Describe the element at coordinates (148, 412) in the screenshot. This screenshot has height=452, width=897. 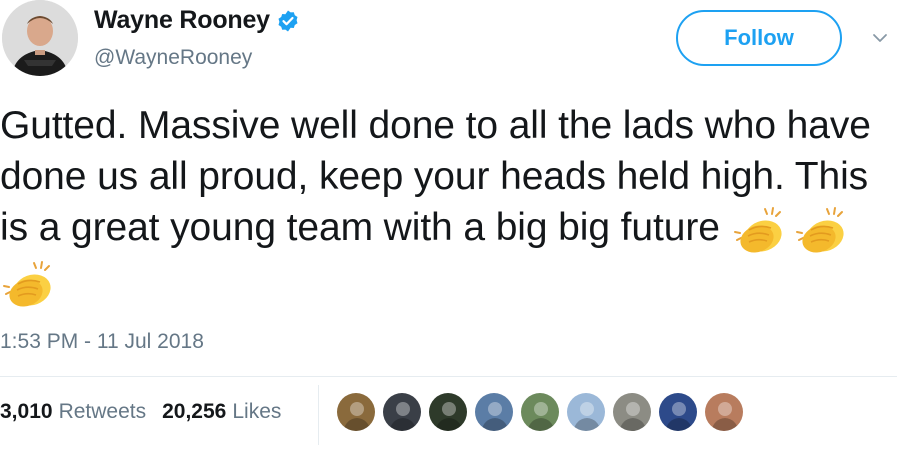
I see `tweet-stats: 3,010 Retweets 20,256 Likes` at that location.